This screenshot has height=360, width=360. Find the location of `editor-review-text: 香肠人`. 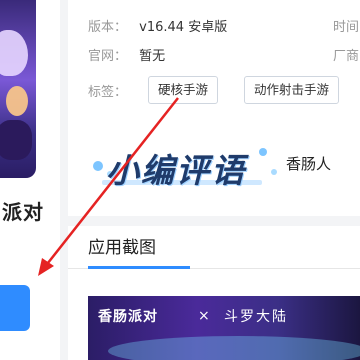

editor-review-text: 香肠人 is located at coordinates (309, 164).